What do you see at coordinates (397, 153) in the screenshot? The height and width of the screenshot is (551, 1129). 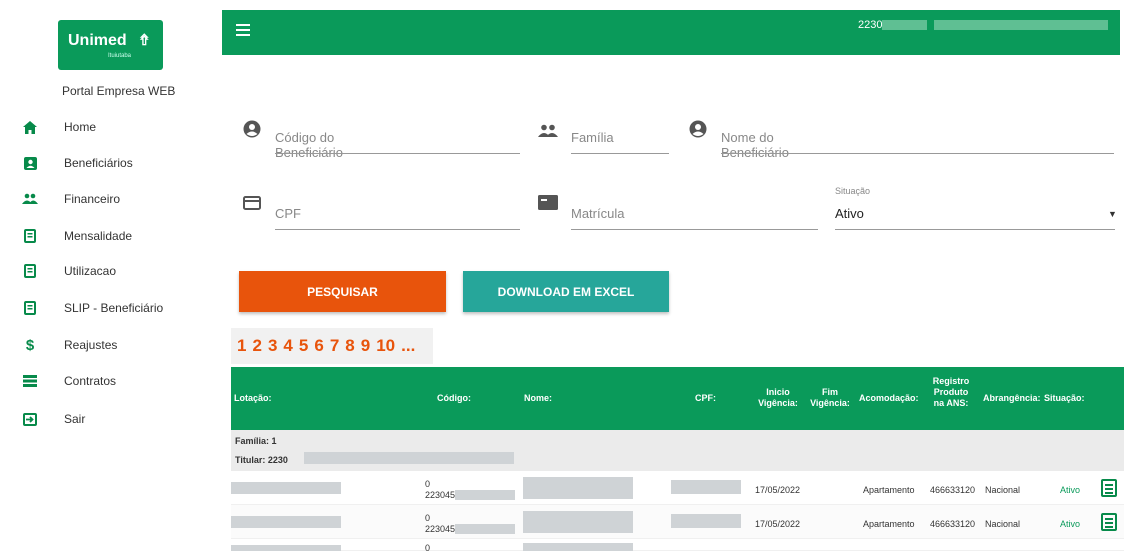 I see `codigo-underline` at bounding box center [397, 153].